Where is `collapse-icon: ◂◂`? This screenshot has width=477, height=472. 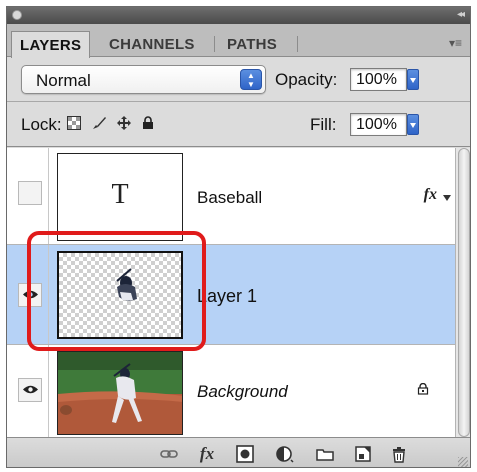
collapse-icon: ◂◂ is located at coordinates (461, 14).